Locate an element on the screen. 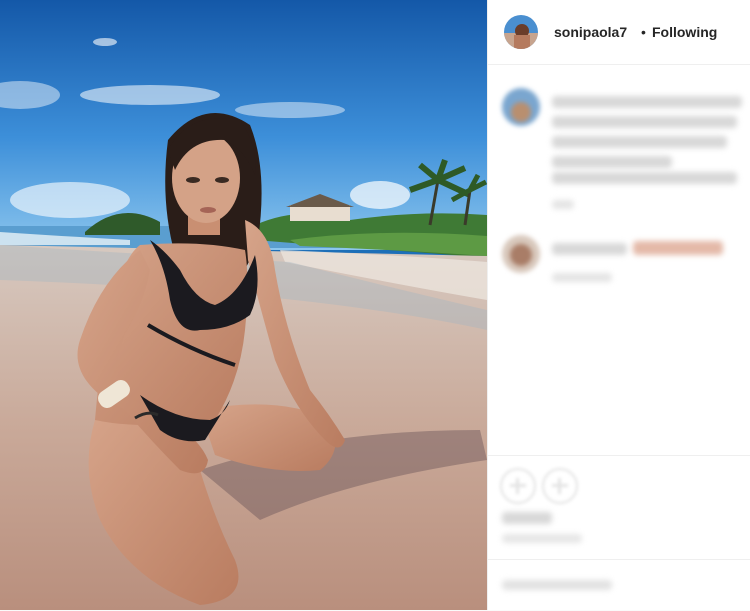 This screenshot has width=750, height=611. post-header: sonipaola7 • Following is located at coordinates (619, 32).